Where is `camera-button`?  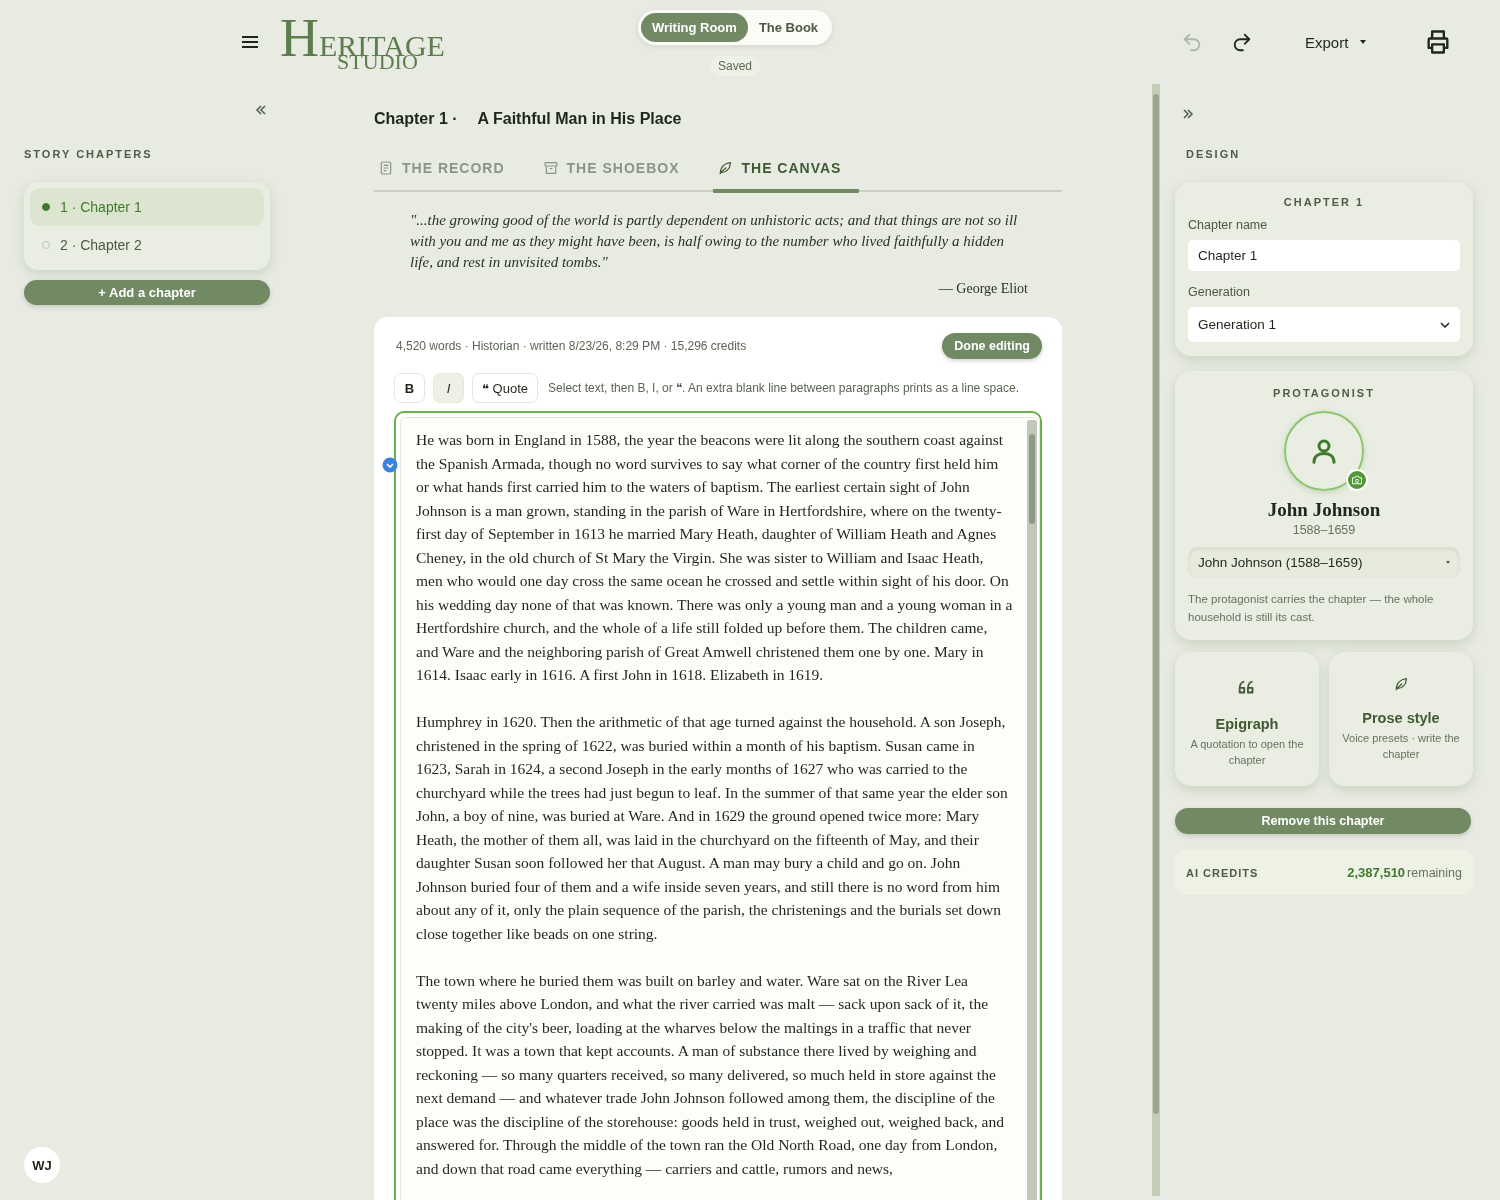
camera-button is located at coordinates (1357, 480).